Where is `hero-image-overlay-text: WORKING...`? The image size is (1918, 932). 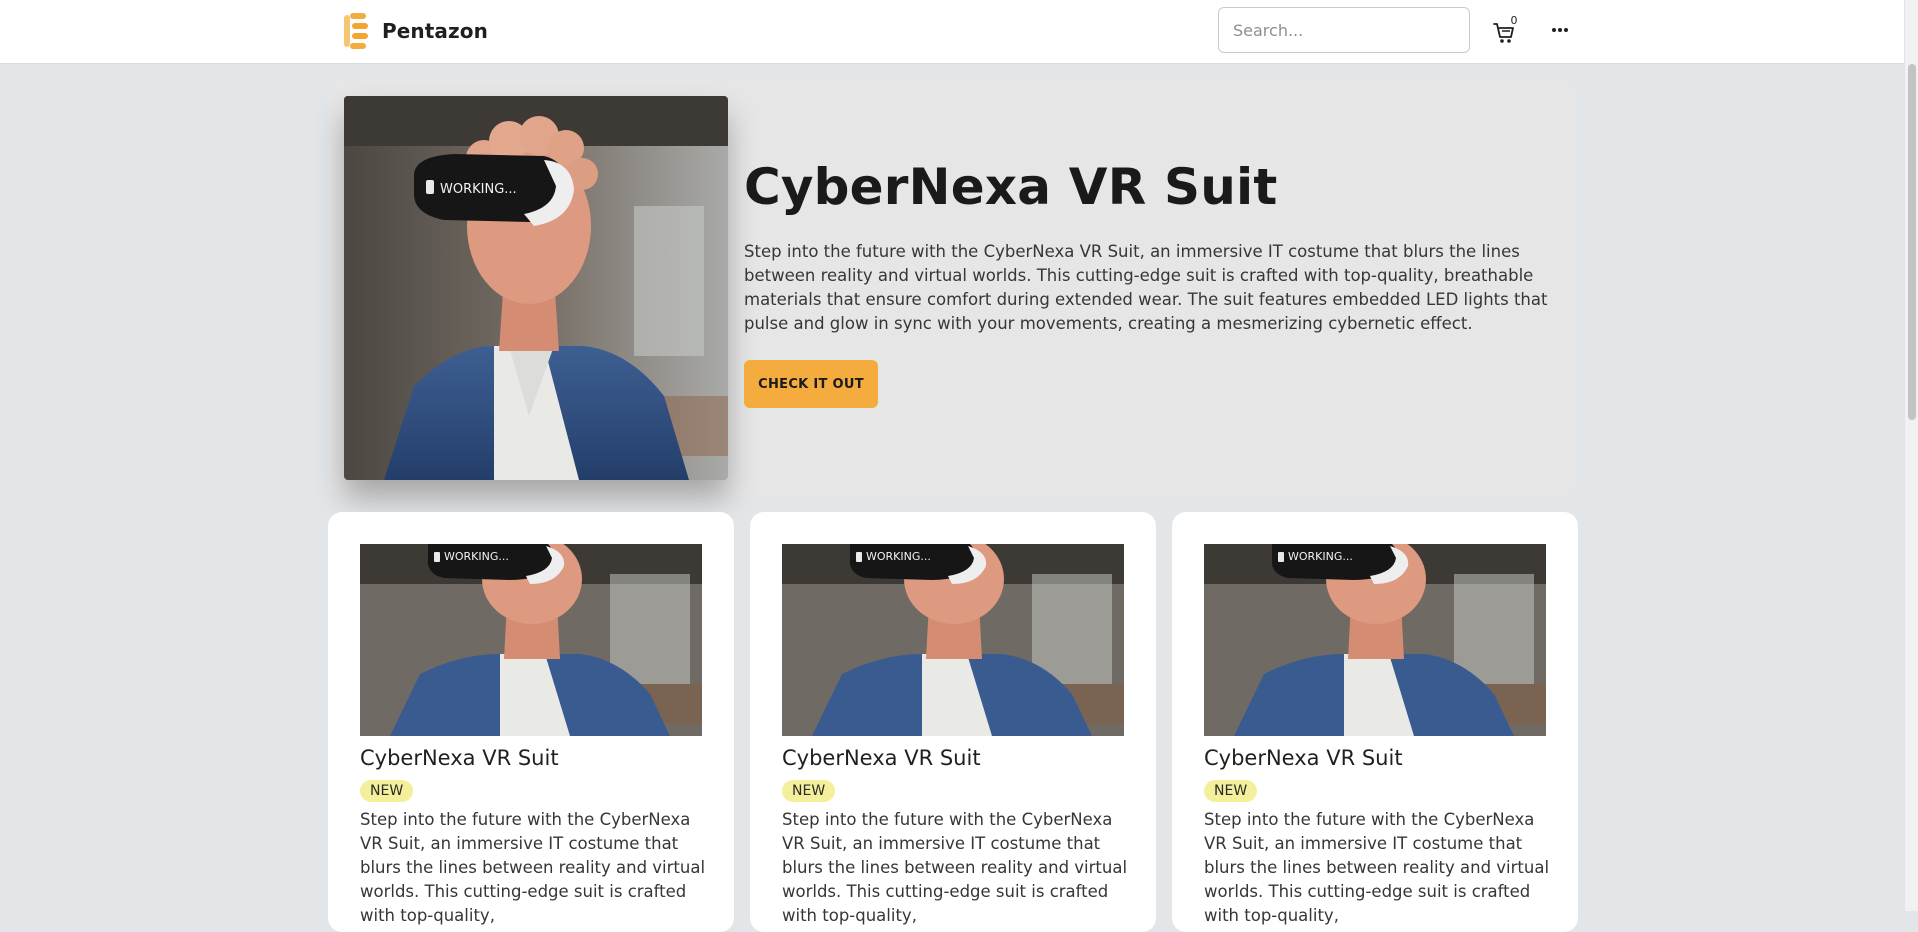
hero-image-overlay-text: WORKING... is located at coordinates (478, 189).